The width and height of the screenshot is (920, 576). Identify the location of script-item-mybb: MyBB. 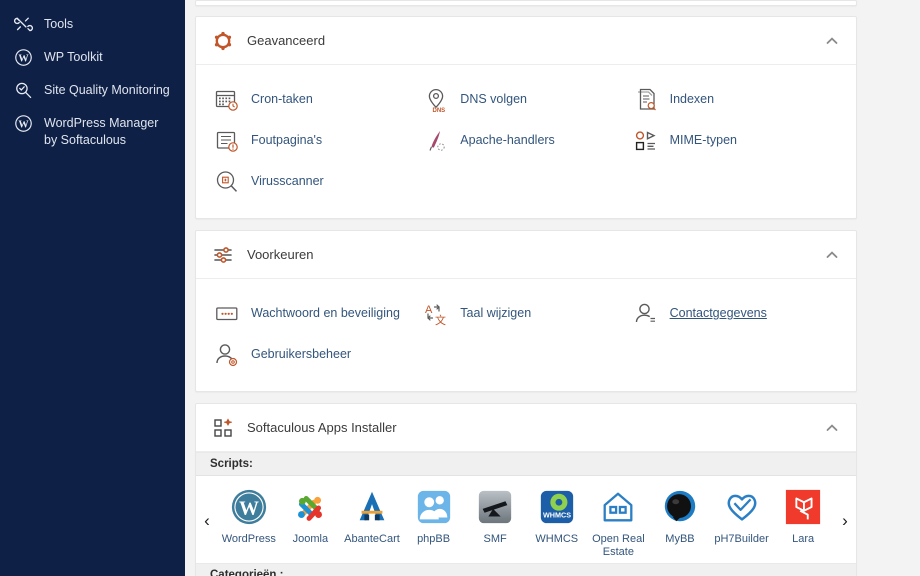
(680, 520).